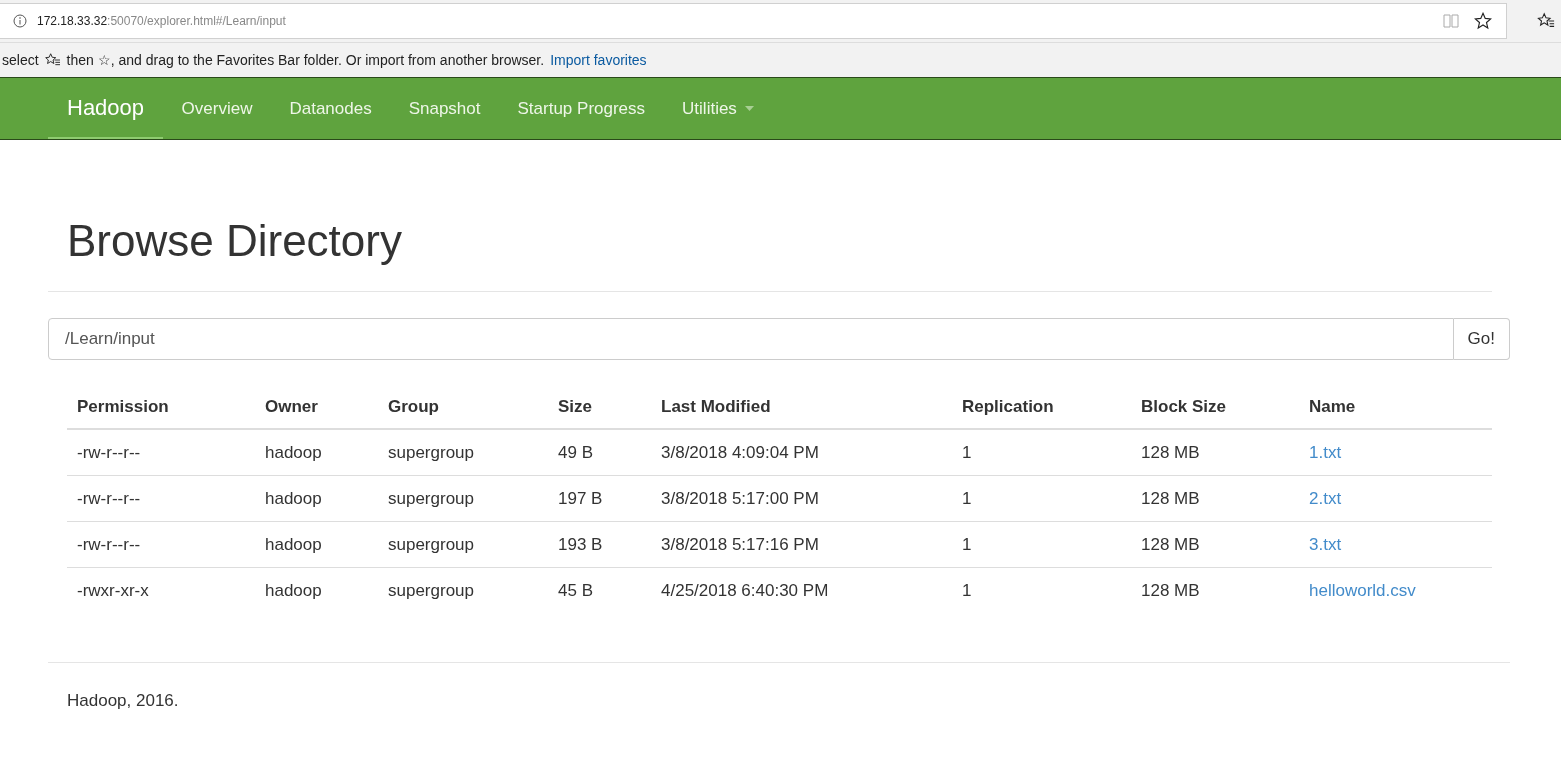  Describe the element at coordinates (599, 590) in the screenshot. I see `table-cell: 45 B` at that location.